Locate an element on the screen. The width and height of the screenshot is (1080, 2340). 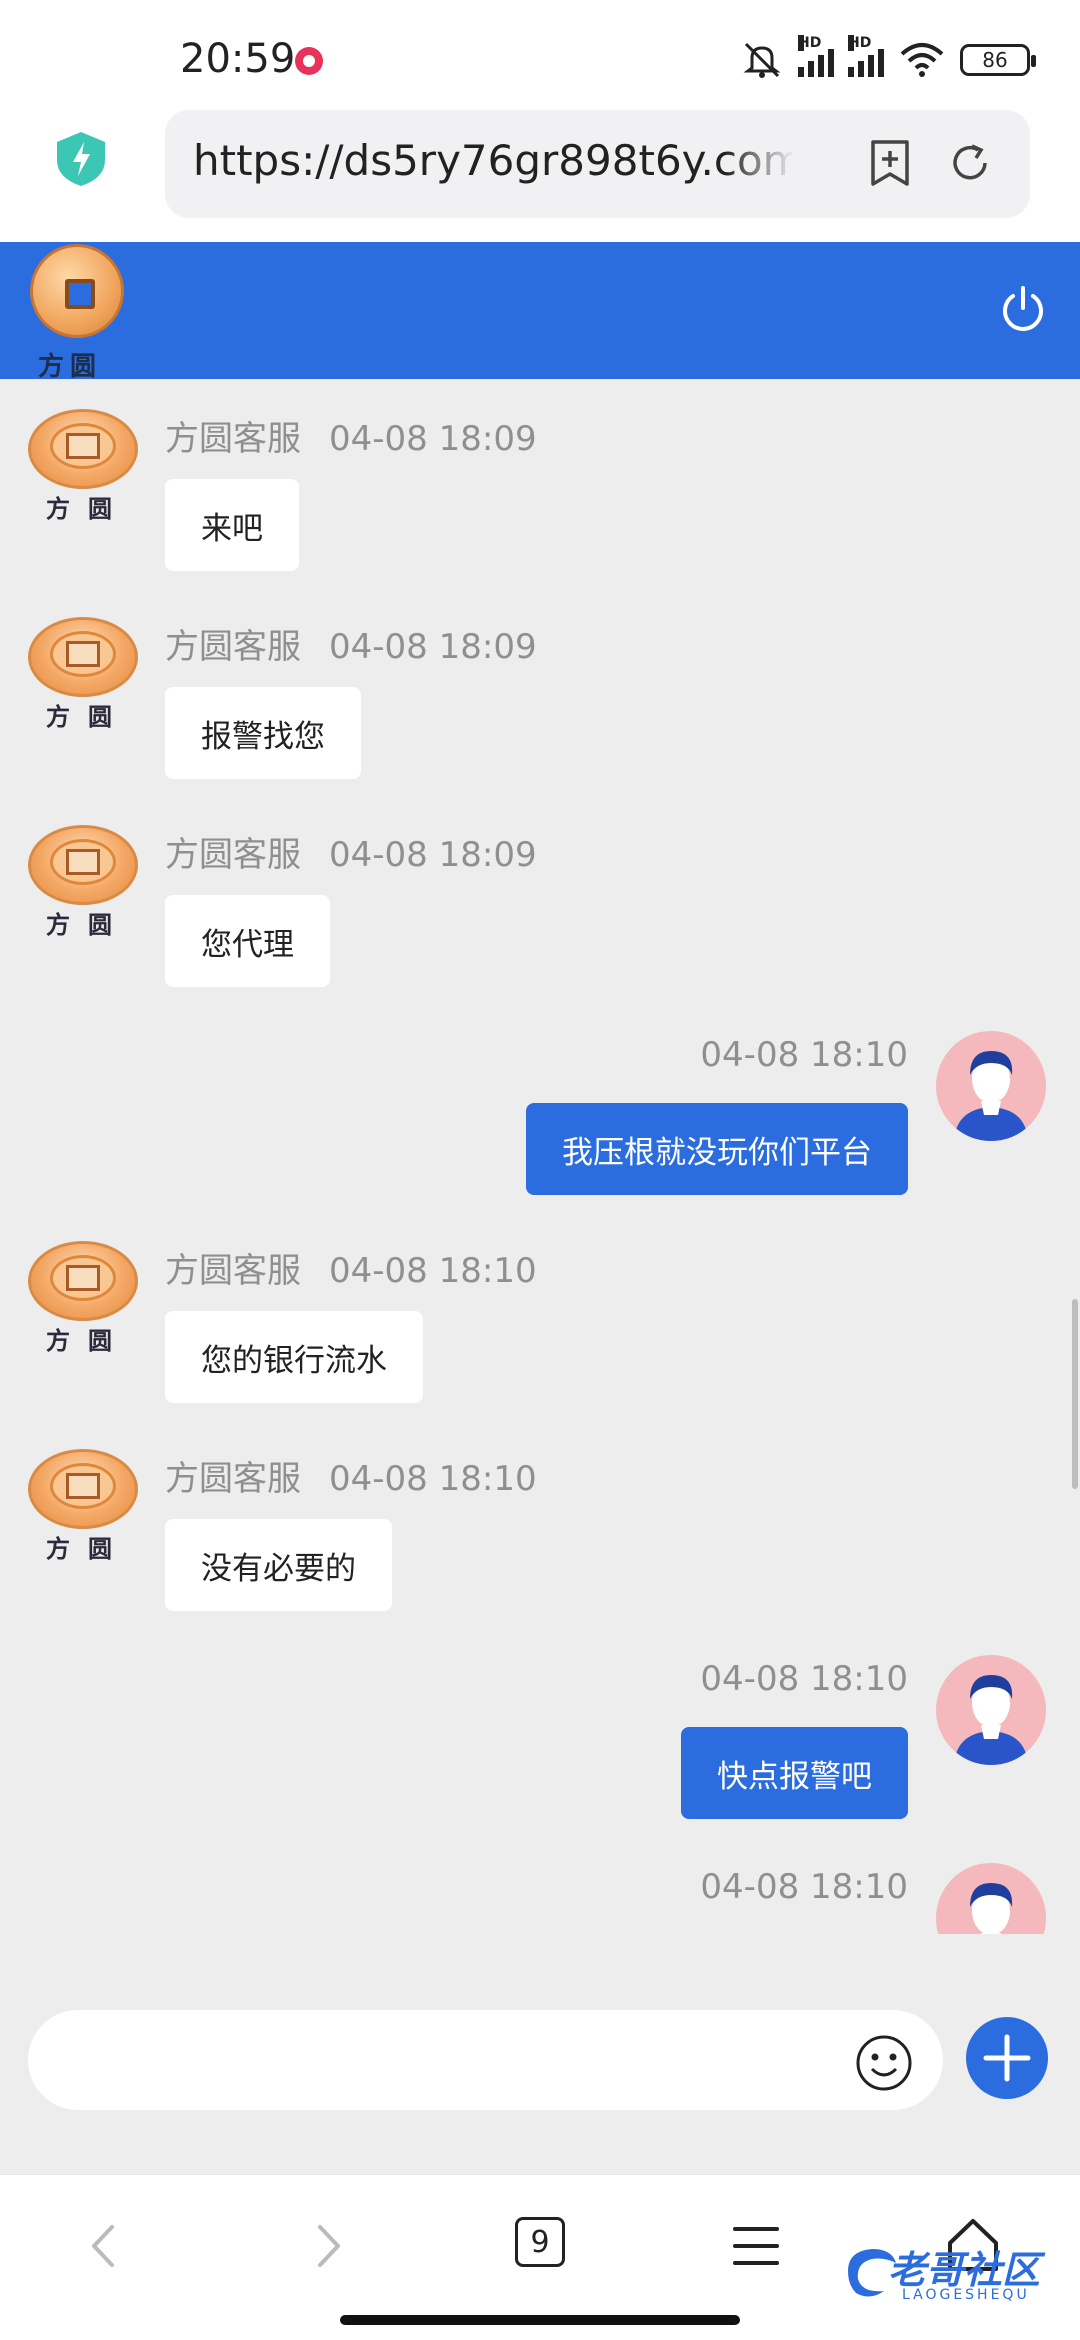
url-bar: https://ds5ry76gr898t6y.com is located at coordinates (597, 164).